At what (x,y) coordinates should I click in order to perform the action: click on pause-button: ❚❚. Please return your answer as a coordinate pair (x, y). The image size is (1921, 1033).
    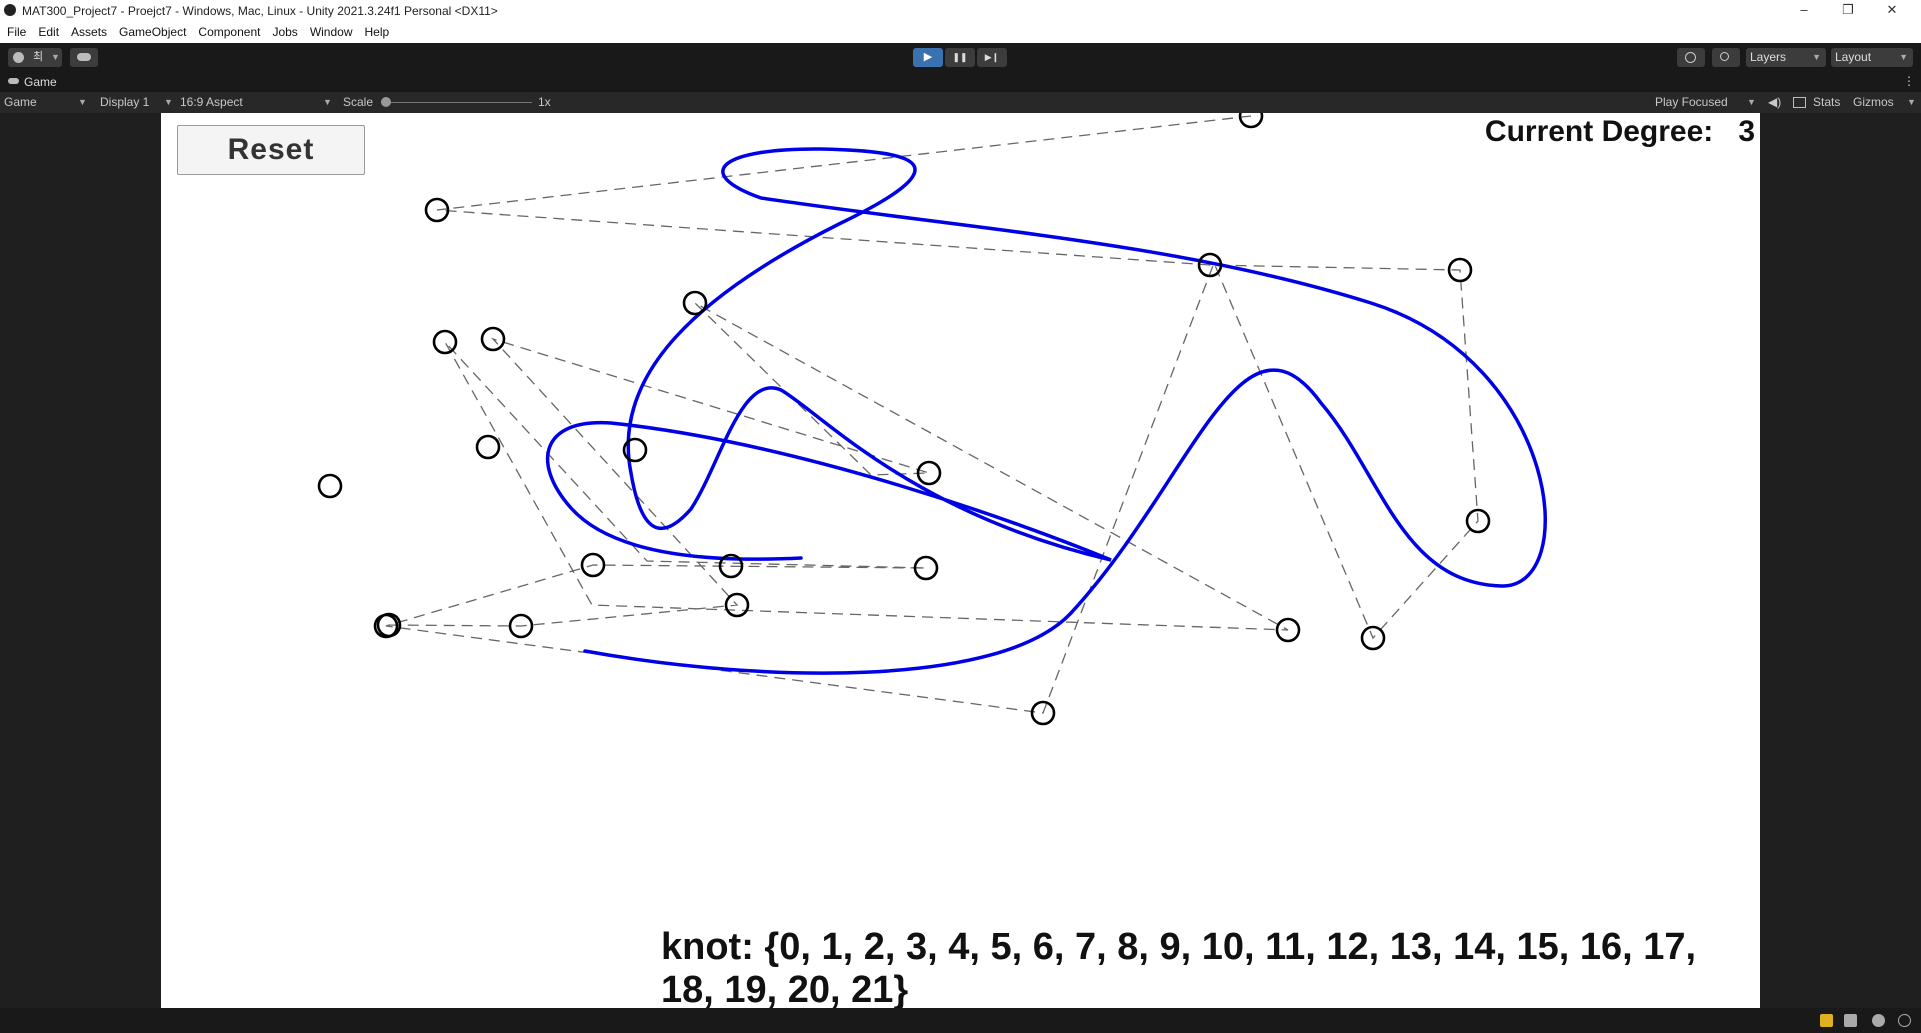
    Looking at the image, I should click on (960, 57).